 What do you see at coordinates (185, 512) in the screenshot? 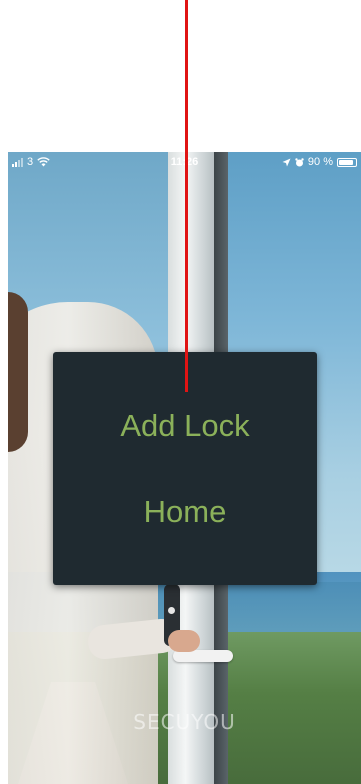
I see `home-menu-item: Home` at bounding box center [185, 512].